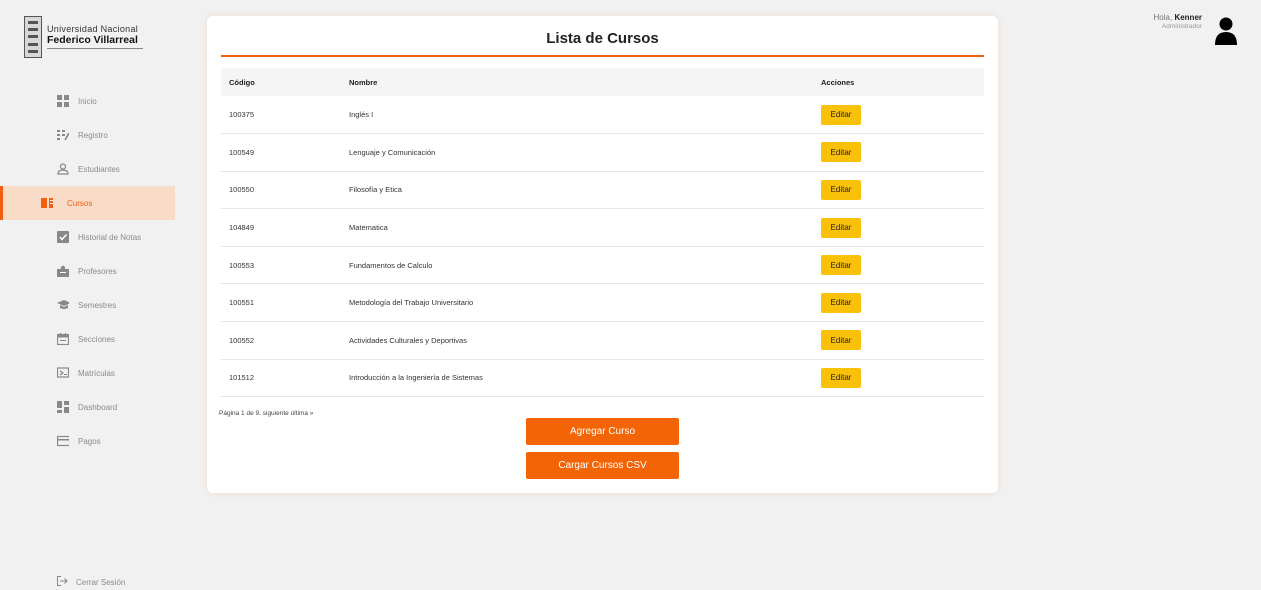 This screenshot has height=590, width=1261. Describe the element at coordinates (416, 378) in the screenshot. I see `course-name: Introducción a la Ingeniería de Sistemas` at that location.